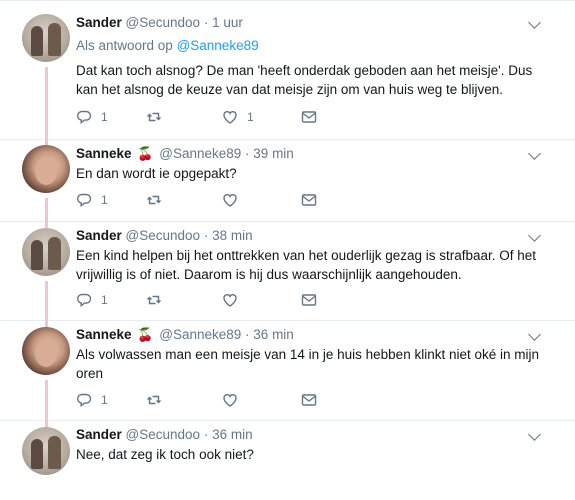 This screenshot has height=500, width=575. What do you see at coordinates (124, 45) in the screenshot?
I see `reply-prefix: Als antwoord op` at bounding box center [124, 45].